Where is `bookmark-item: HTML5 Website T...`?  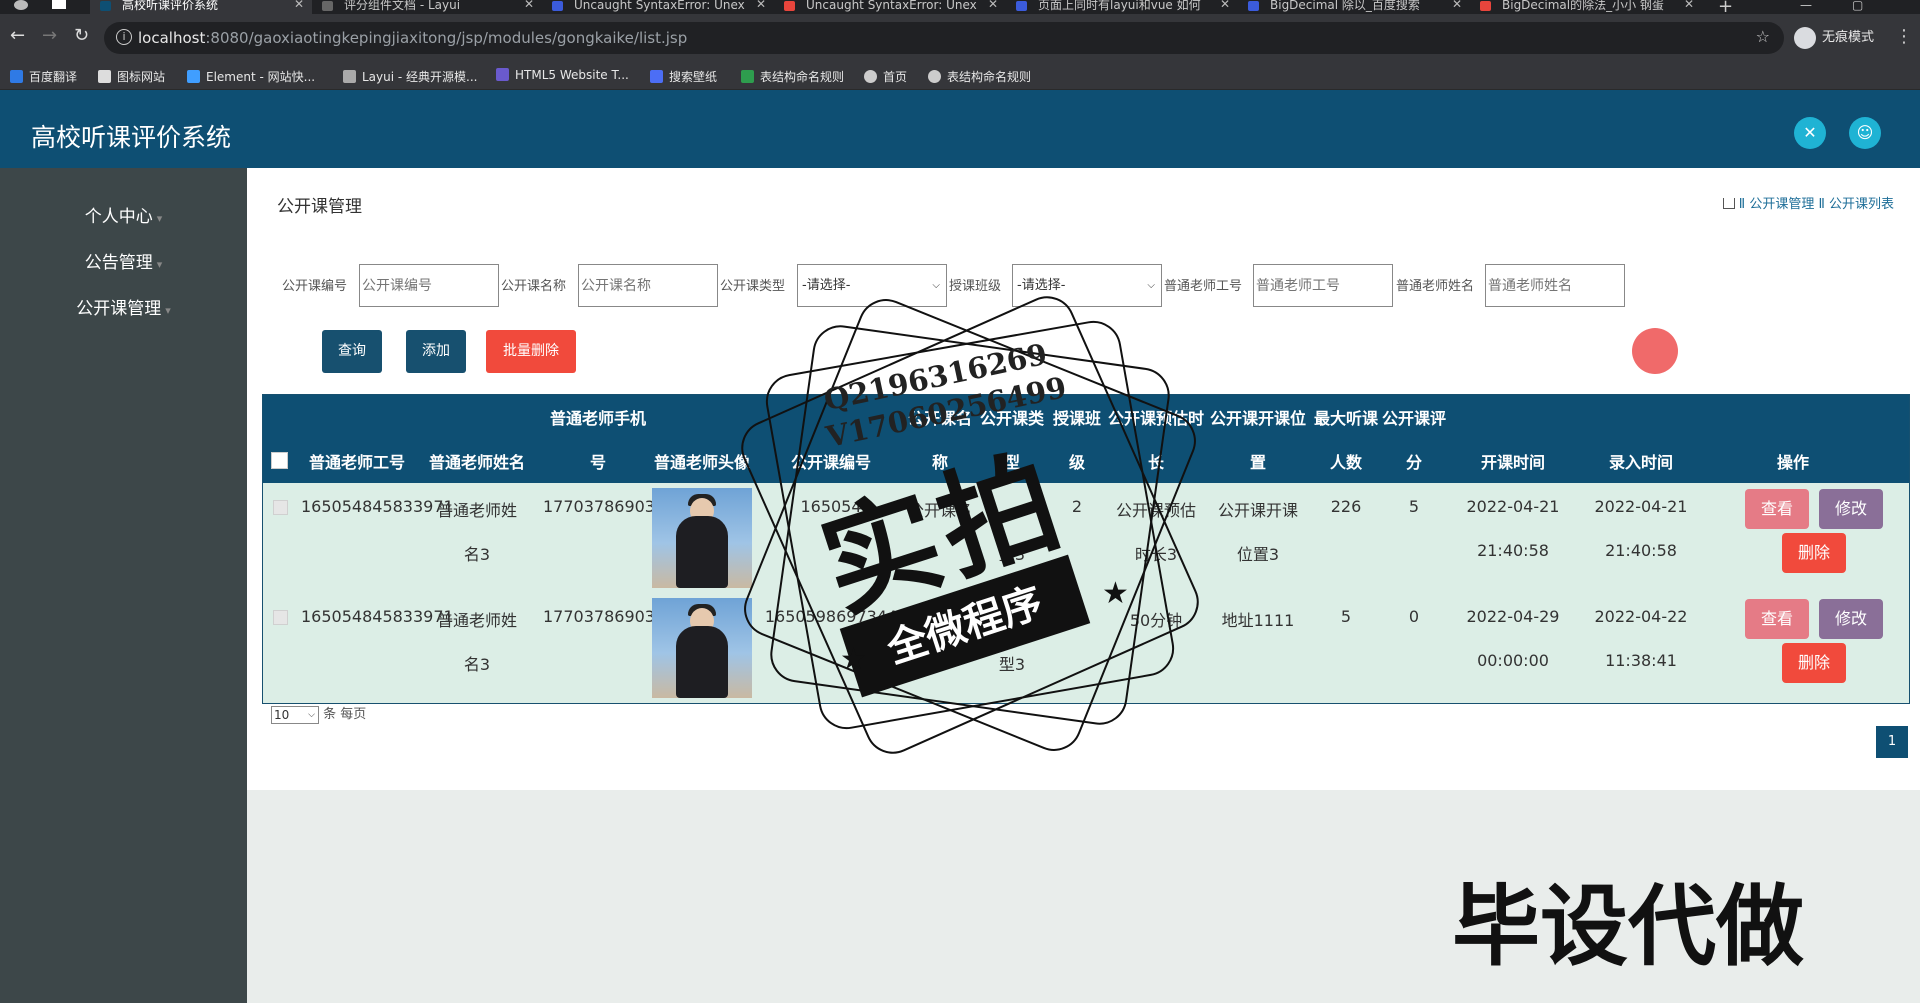
bookmark-item: HTML5 Website T... is located at coordinates (562, 75).